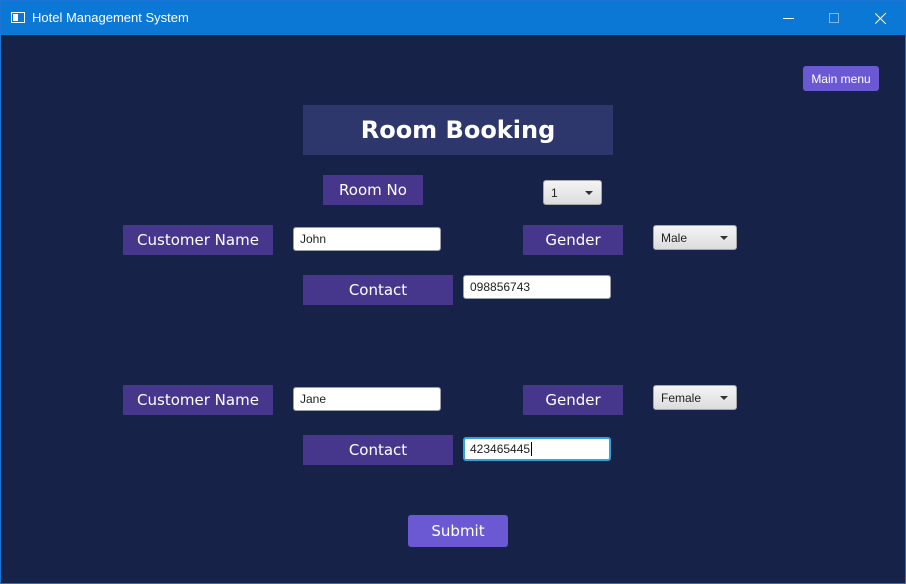 The height and width of the screenshot is (584, 906). What do you see at coordinates (537, 287) in the screenshot?
I see `contact-input-1: 098856743` at bounding box center [537, 287].